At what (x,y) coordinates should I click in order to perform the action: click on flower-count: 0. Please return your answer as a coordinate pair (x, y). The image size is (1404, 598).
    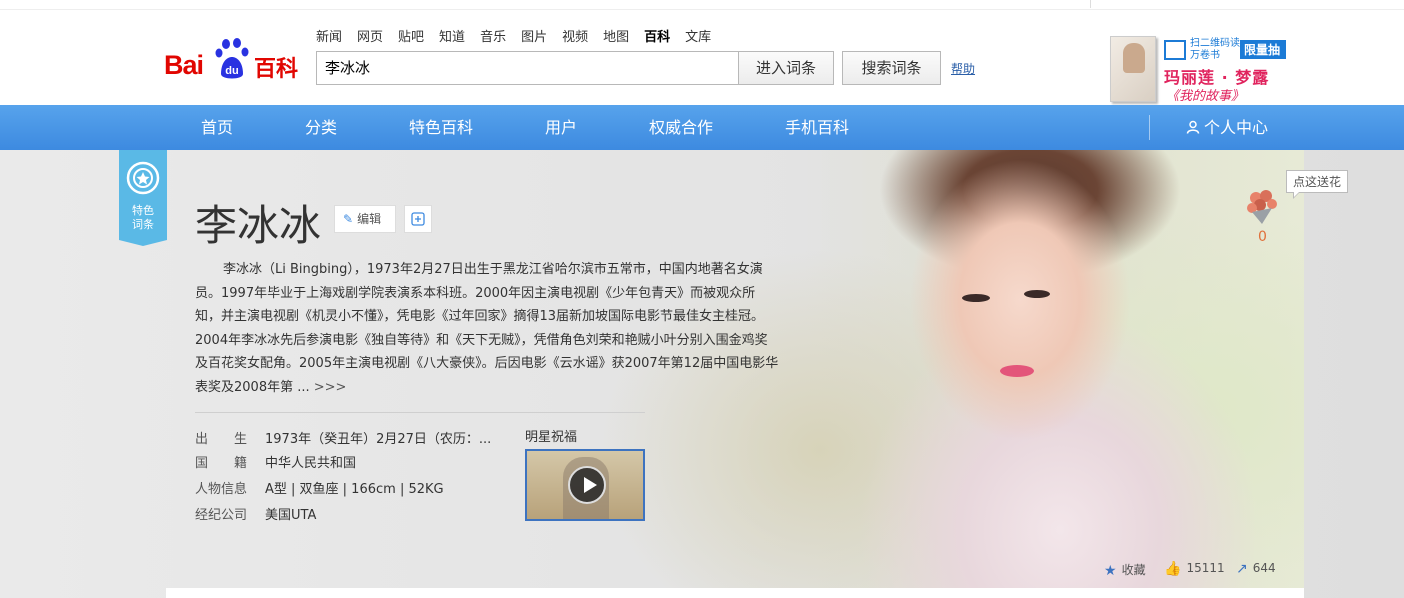
    Looking at the image, I should click on (1262, 237).